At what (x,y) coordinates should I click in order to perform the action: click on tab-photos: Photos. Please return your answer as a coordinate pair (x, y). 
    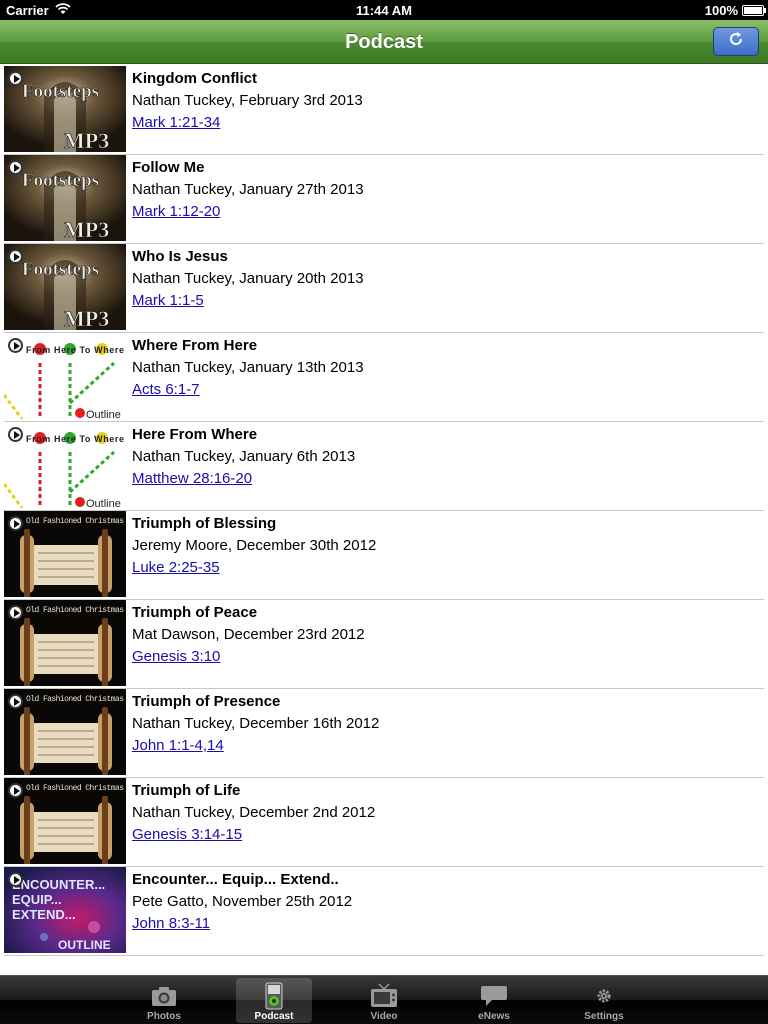
    Looking at the image, I should click on (164, 1000).